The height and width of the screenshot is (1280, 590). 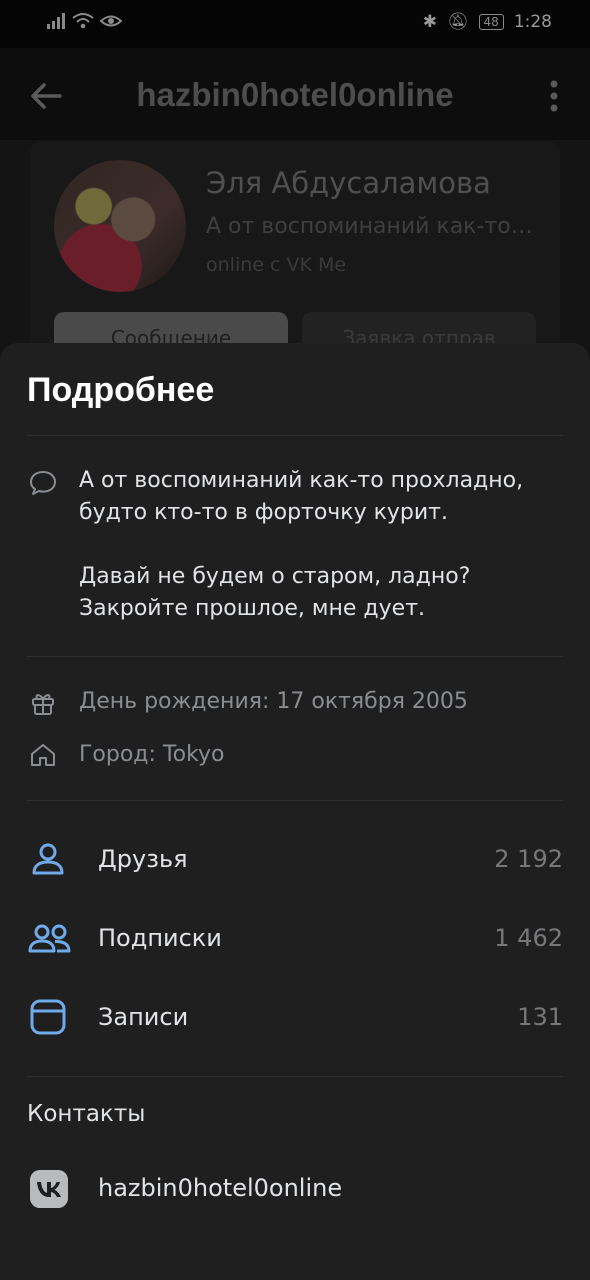 I want to click on friends-row: Друзья 2 192, so click(x=295, y=859).